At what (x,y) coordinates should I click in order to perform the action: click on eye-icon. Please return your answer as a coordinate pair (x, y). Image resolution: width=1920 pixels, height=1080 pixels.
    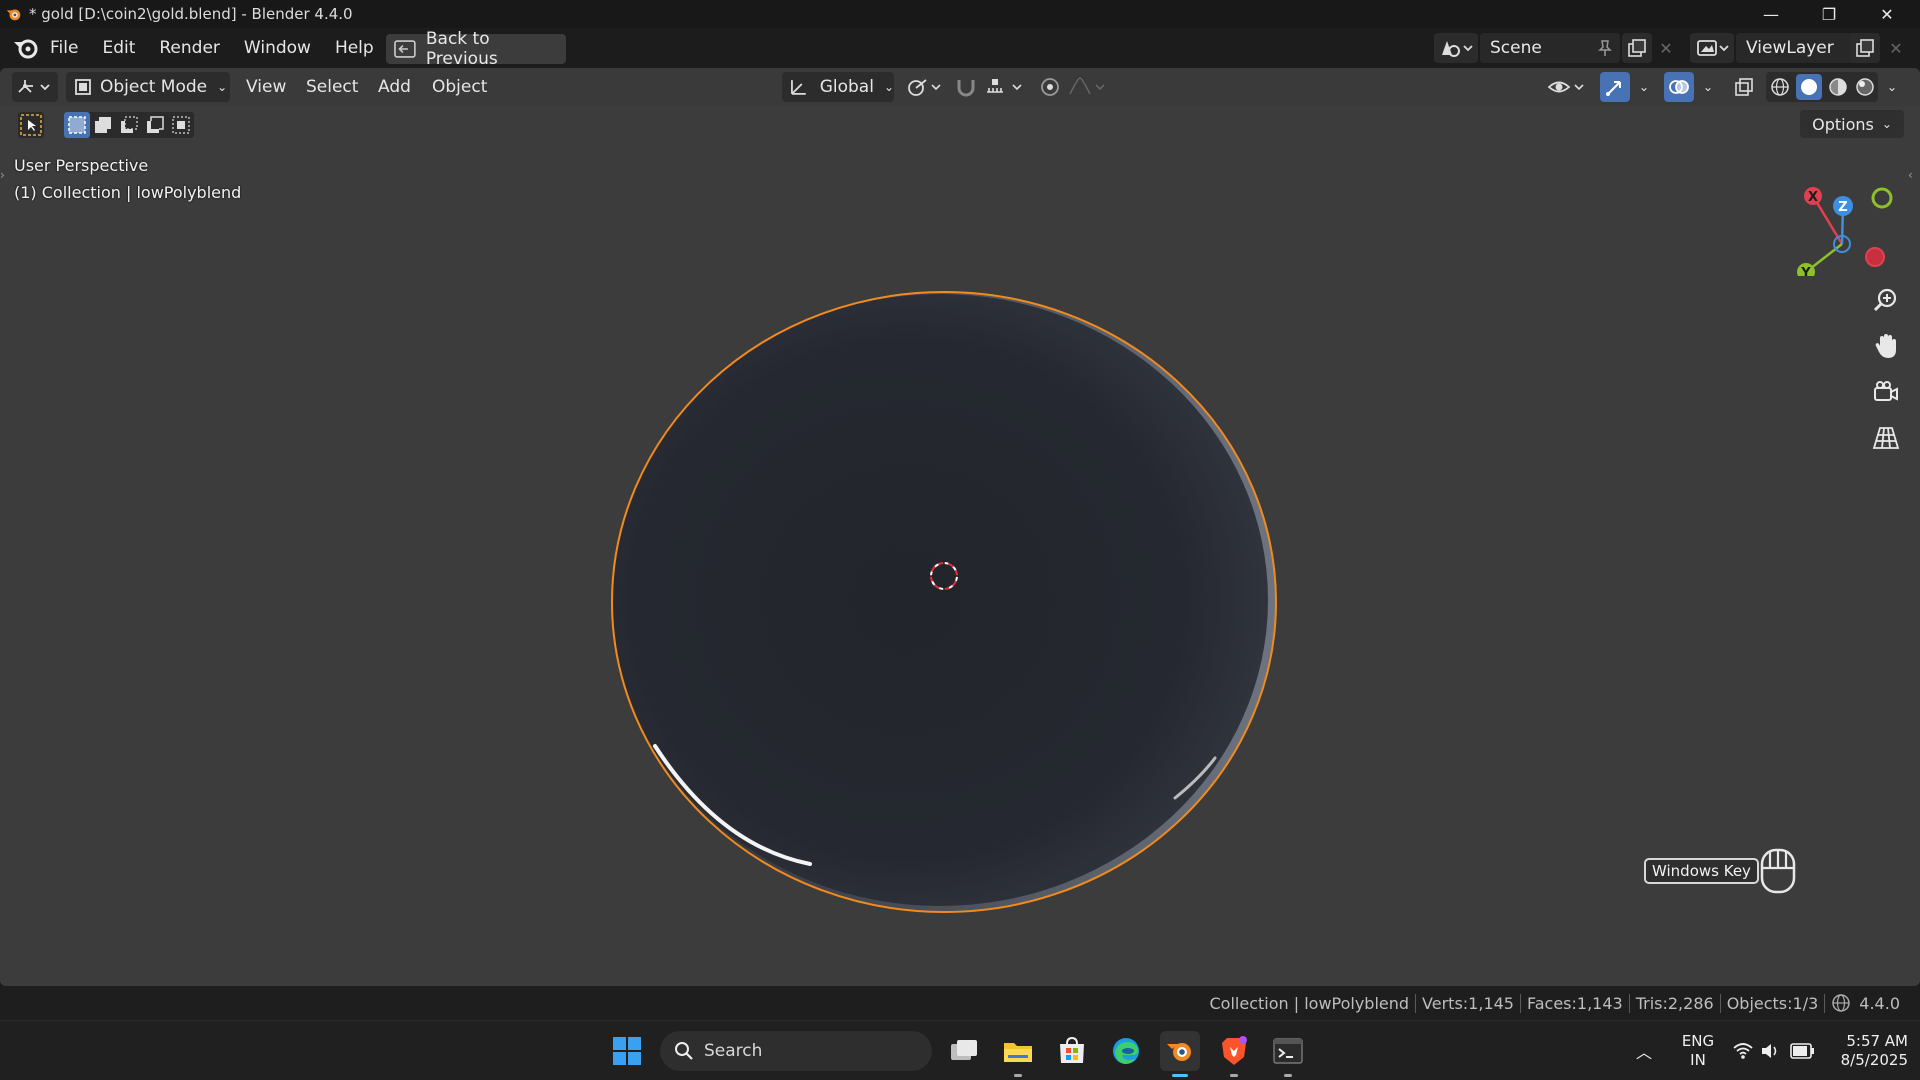
    Looking at the image, I should click on (1565, 87).